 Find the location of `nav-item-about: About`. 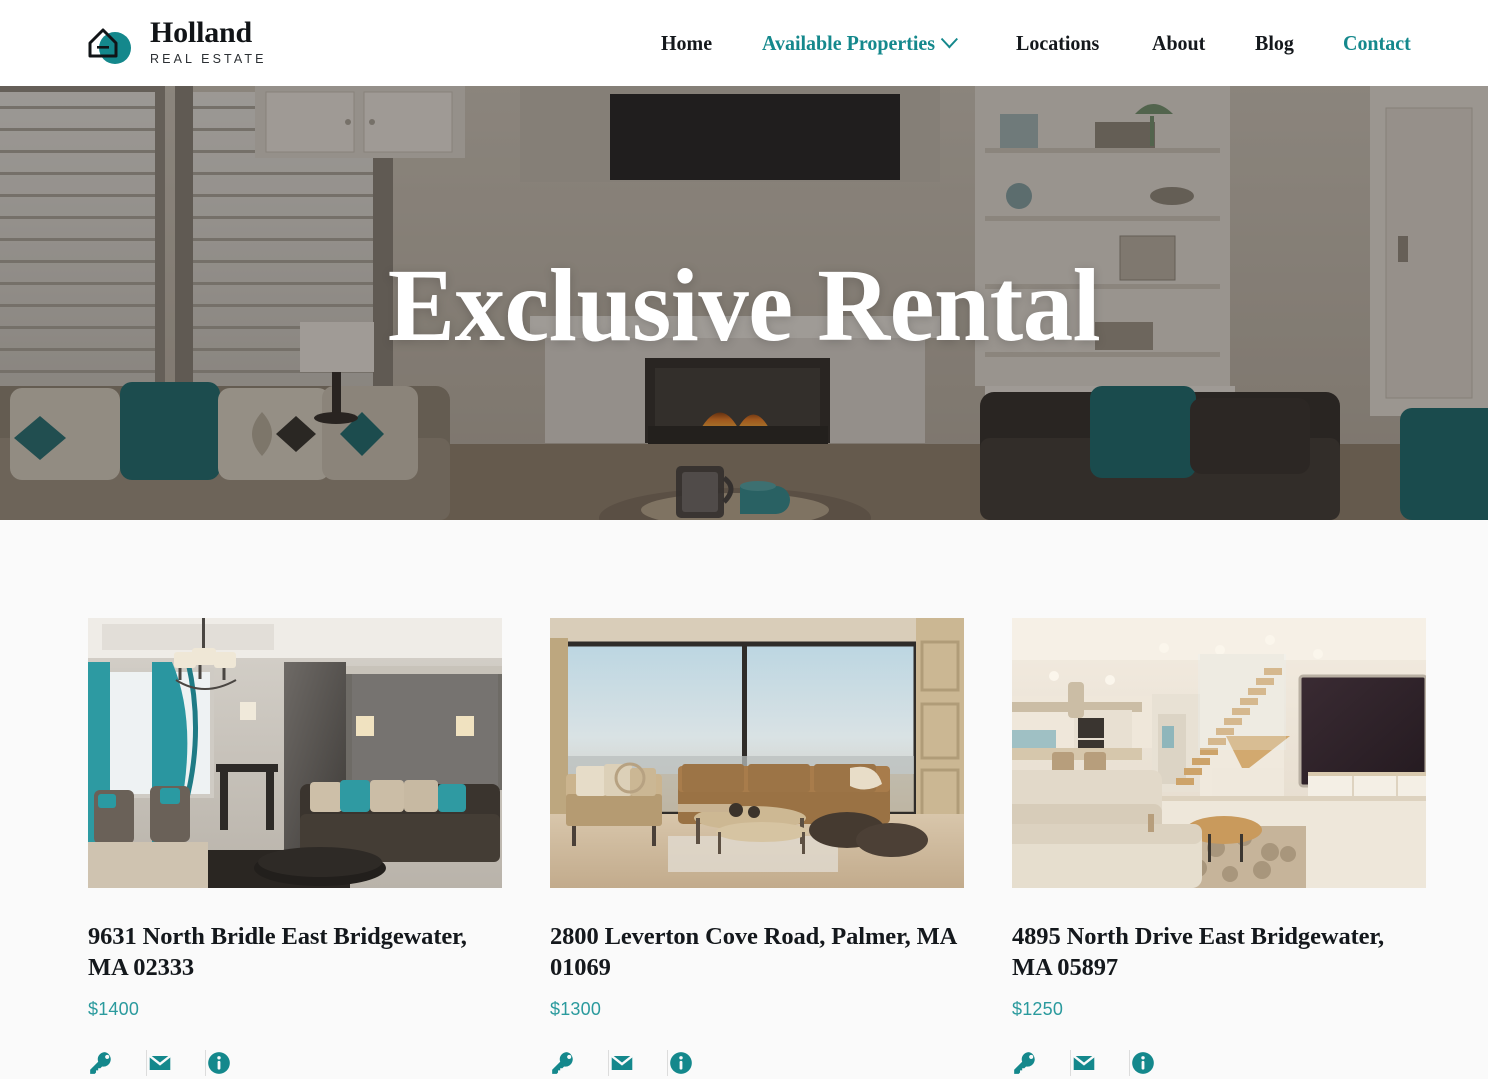

nav-item-about: About is located at coordinates (1178, 43).